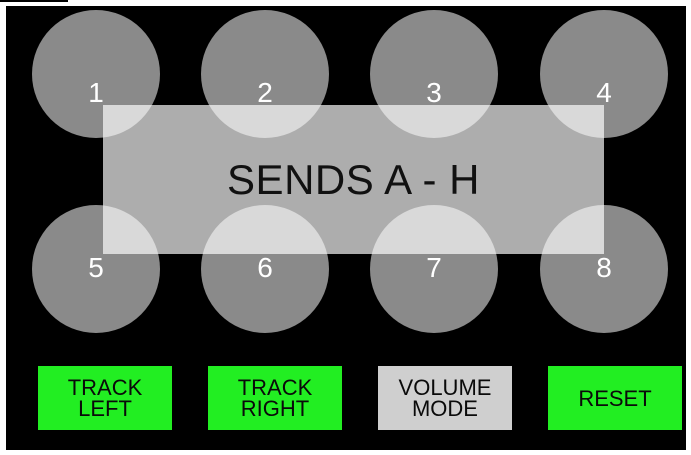  I want to click on pad-7-label: 7, so click(434, 267).